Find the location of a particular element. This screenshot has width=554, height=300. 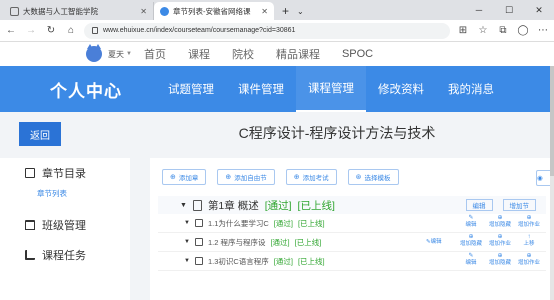

sidebar-item-class-manage: 班级管理 is located at coordinates (65, 225).